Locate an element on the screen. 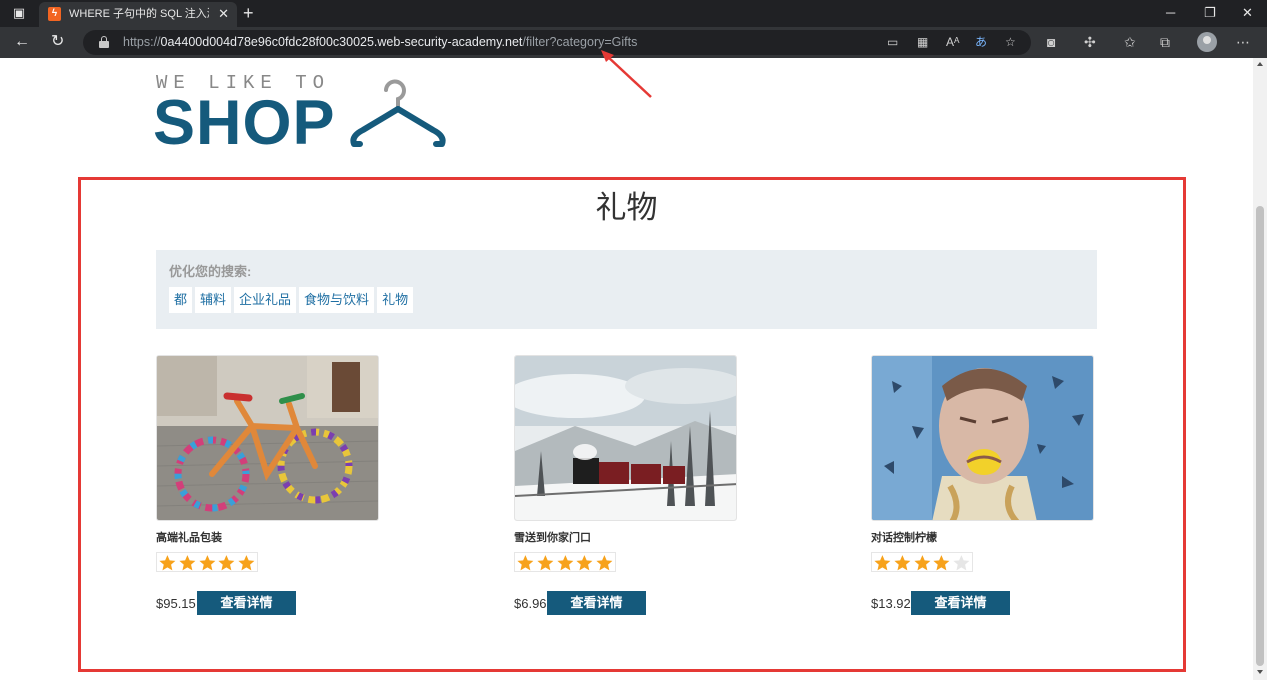  close-window-icon: ✕ is located at coordinates (1247, 13).